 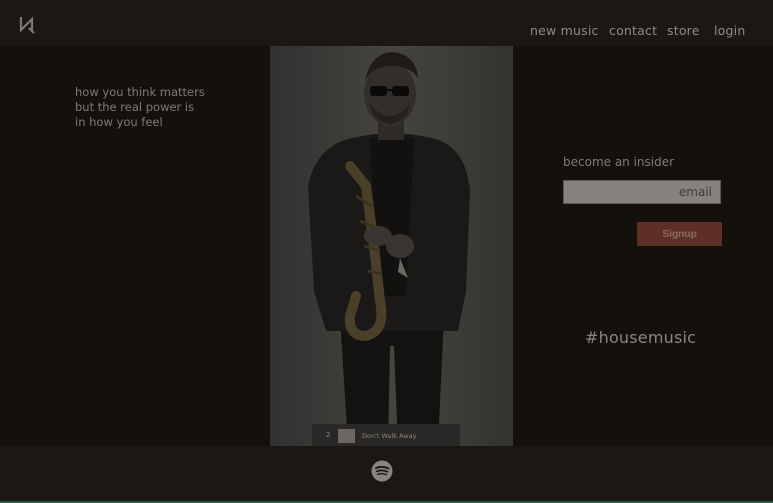 I want to click on n-monogram-icon, so click(x=27, y=24).